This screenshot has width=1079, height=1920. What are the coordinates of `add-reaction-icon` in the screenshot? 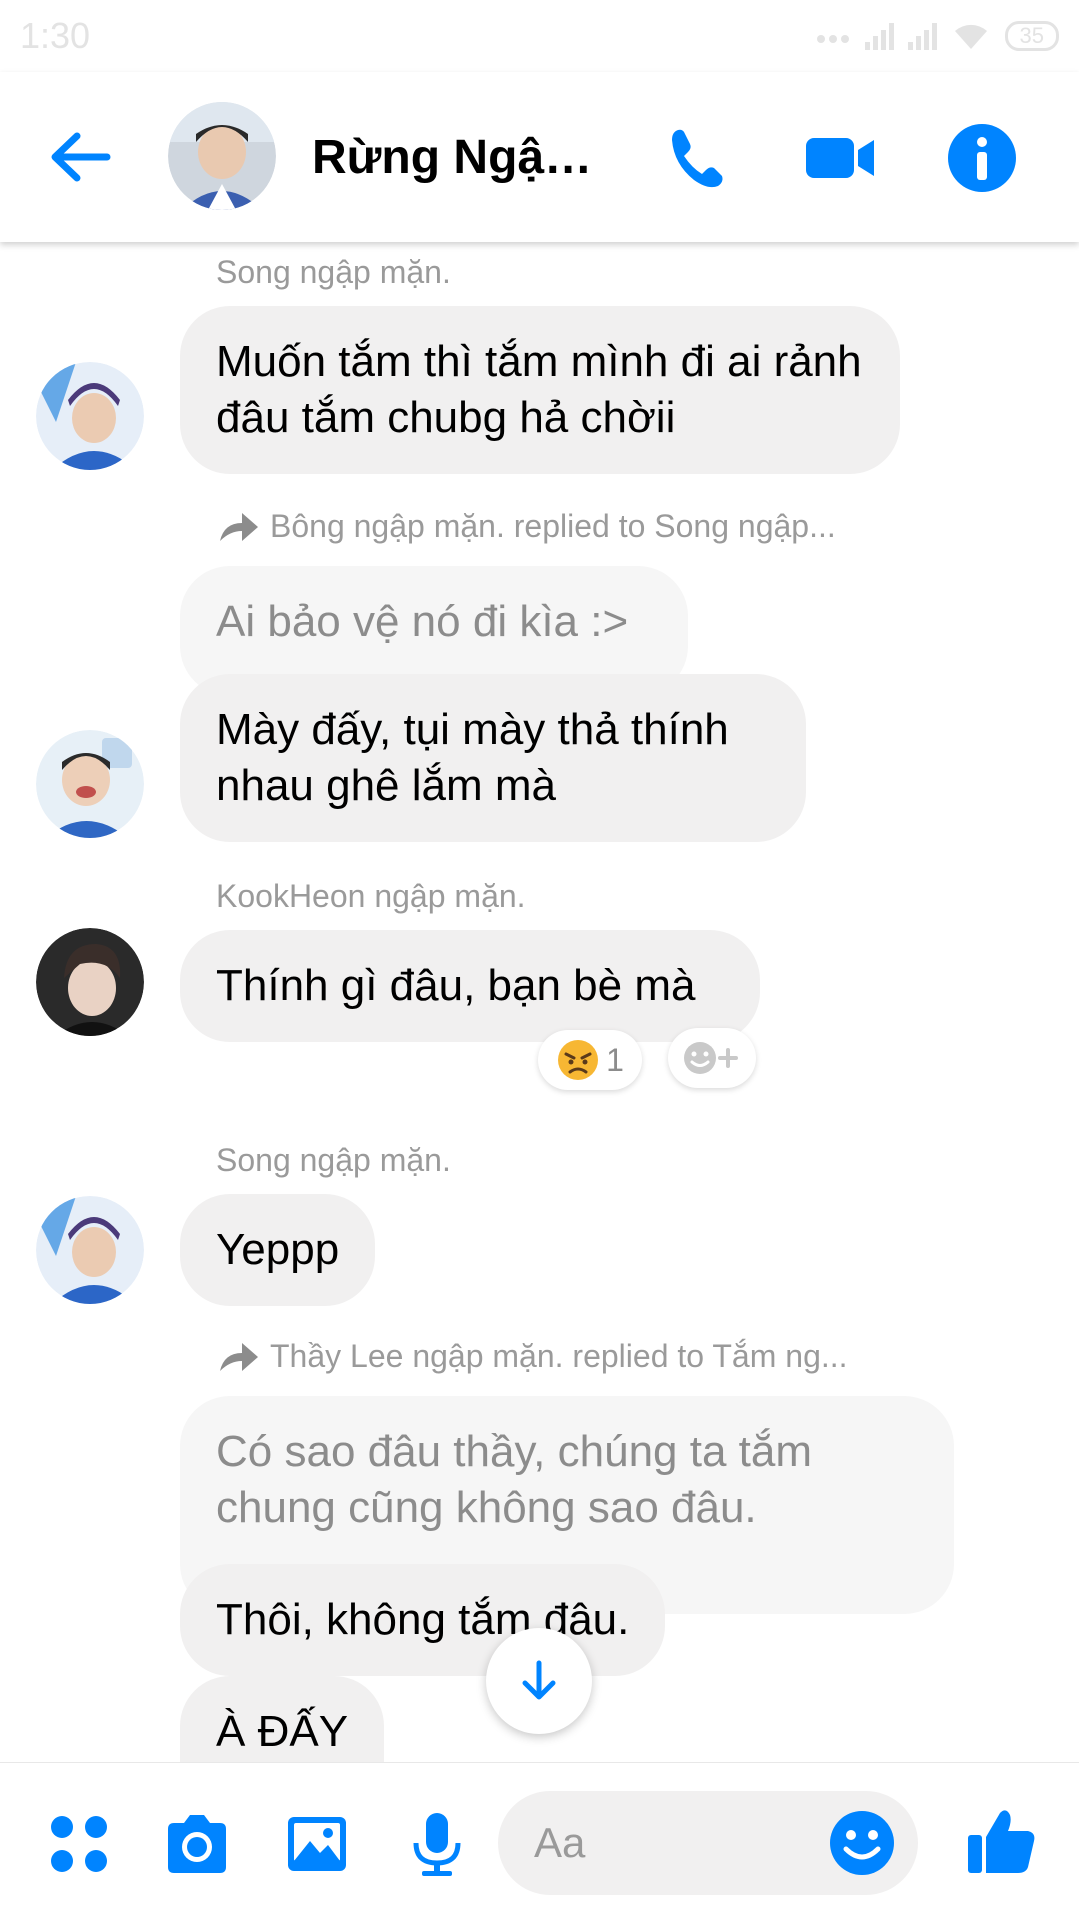 It's located at (711, 1058).